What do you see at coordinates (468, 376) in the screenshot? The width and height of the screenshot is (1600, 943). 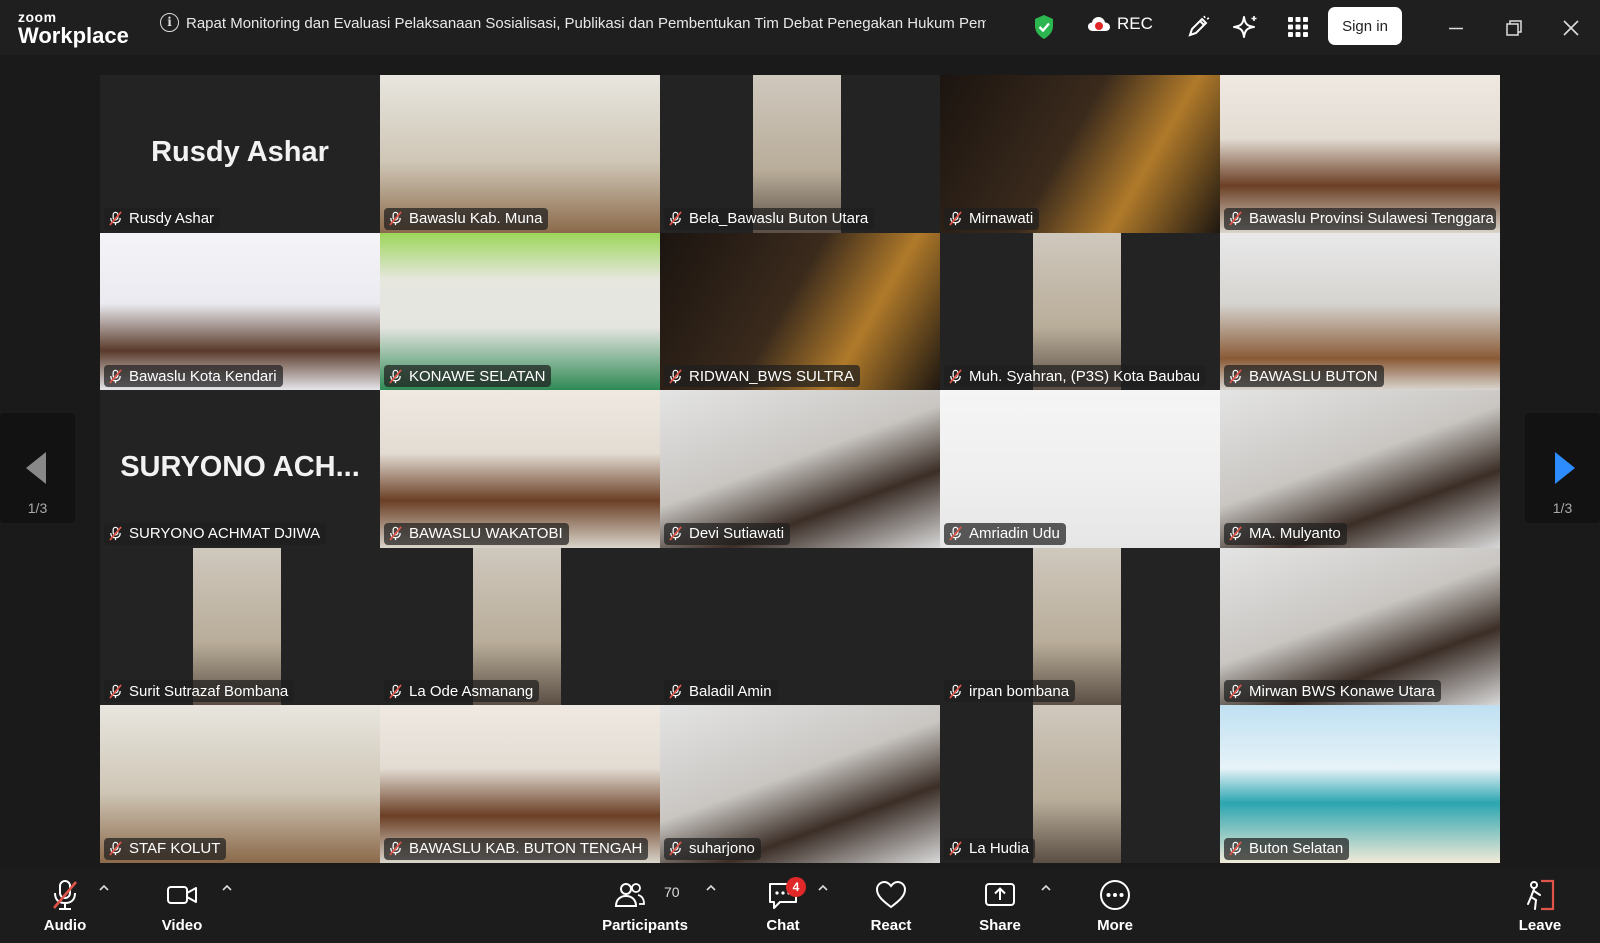 I see `participant-name-label: KONAWE SELATAN` at bounding box center [468, 376].